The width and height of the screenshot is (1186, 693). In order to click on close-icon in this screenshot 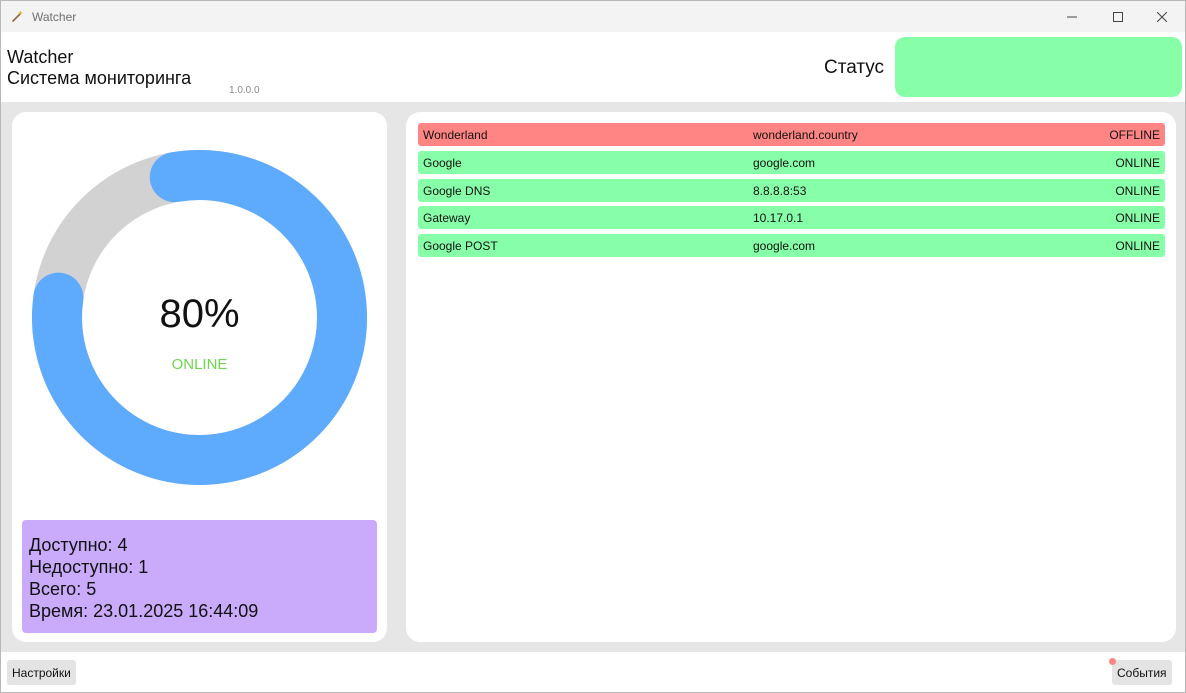, I will do `click(1162, 16)`.